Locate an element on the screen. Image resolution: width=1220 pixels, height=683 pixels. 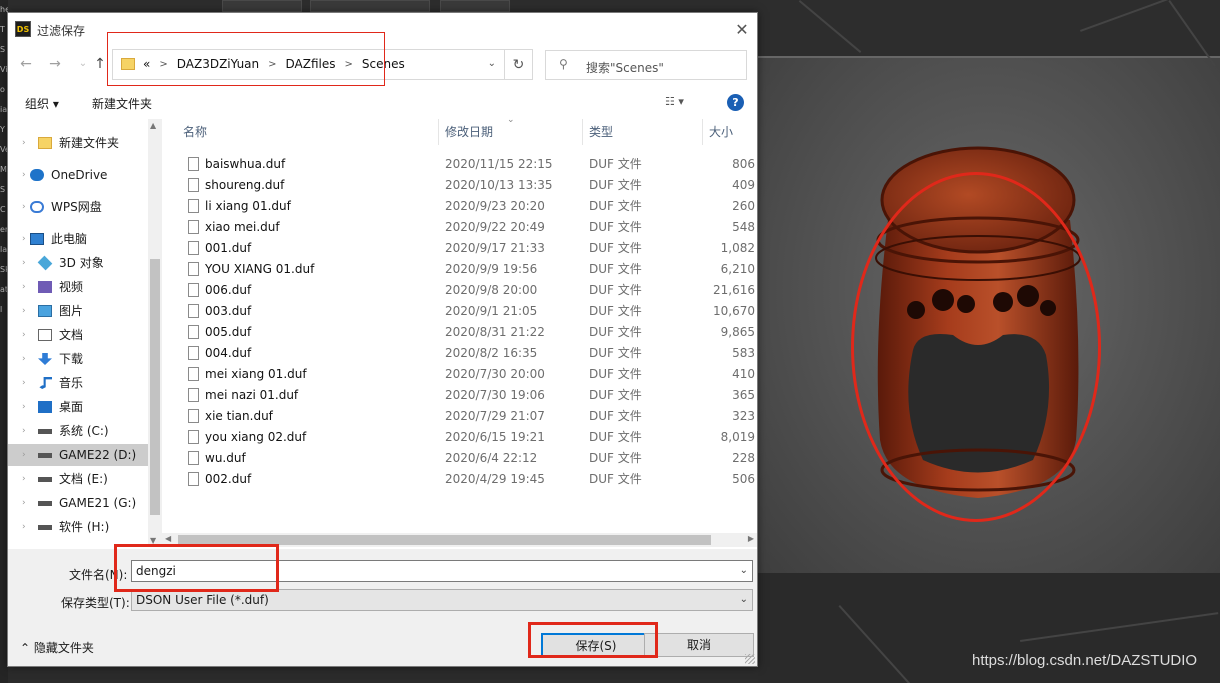
file-row: xiao mei.duf 2020/9/22 20:49 DUF 文件 548 is located at coordinates (459, 227).